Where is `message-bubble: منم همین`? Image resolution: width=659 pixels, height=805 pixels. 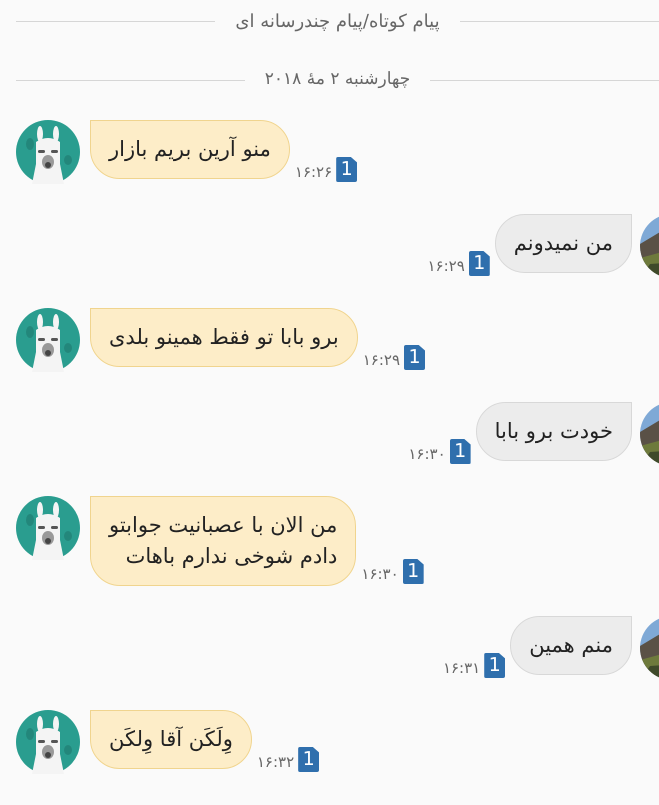 message-bubble: منم همین is located at coordinates (571, 645).